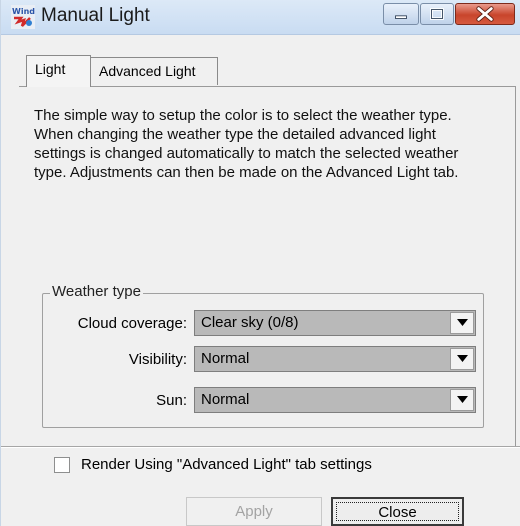  I want to click on svg-text: Wind, so click(23, 11).